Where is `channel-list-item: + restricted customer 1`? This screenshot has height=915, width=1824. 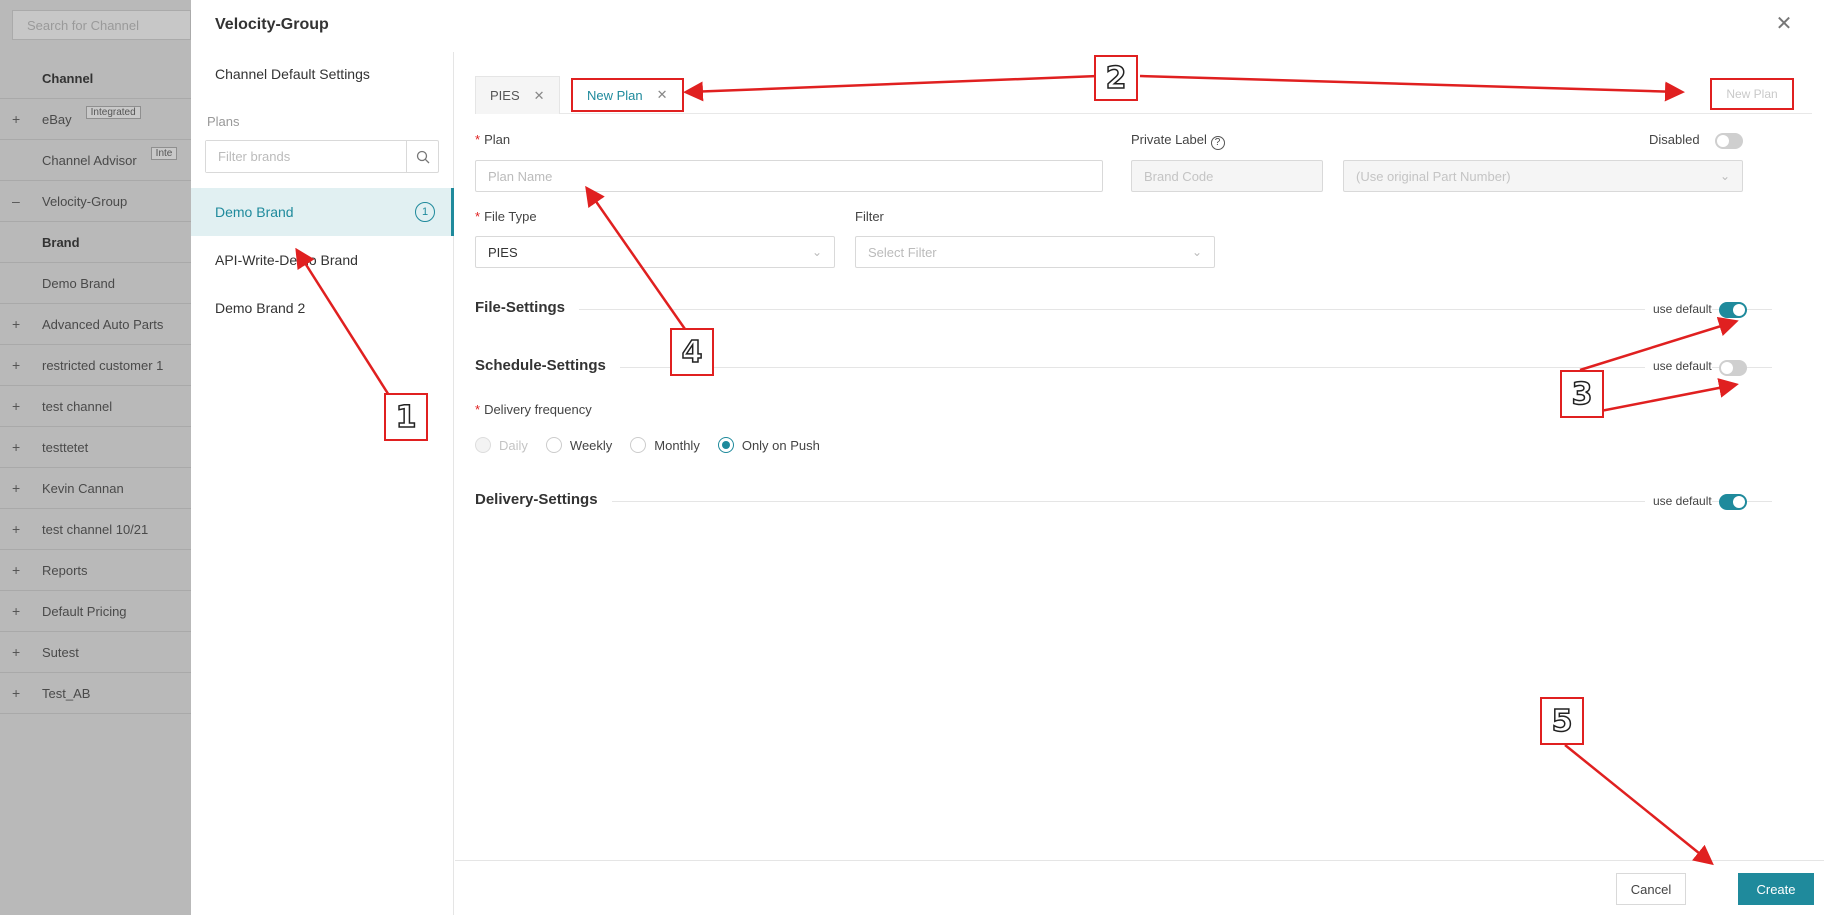 channel-list-item: + restricted customer 1 is located at coordinates (95, 365).